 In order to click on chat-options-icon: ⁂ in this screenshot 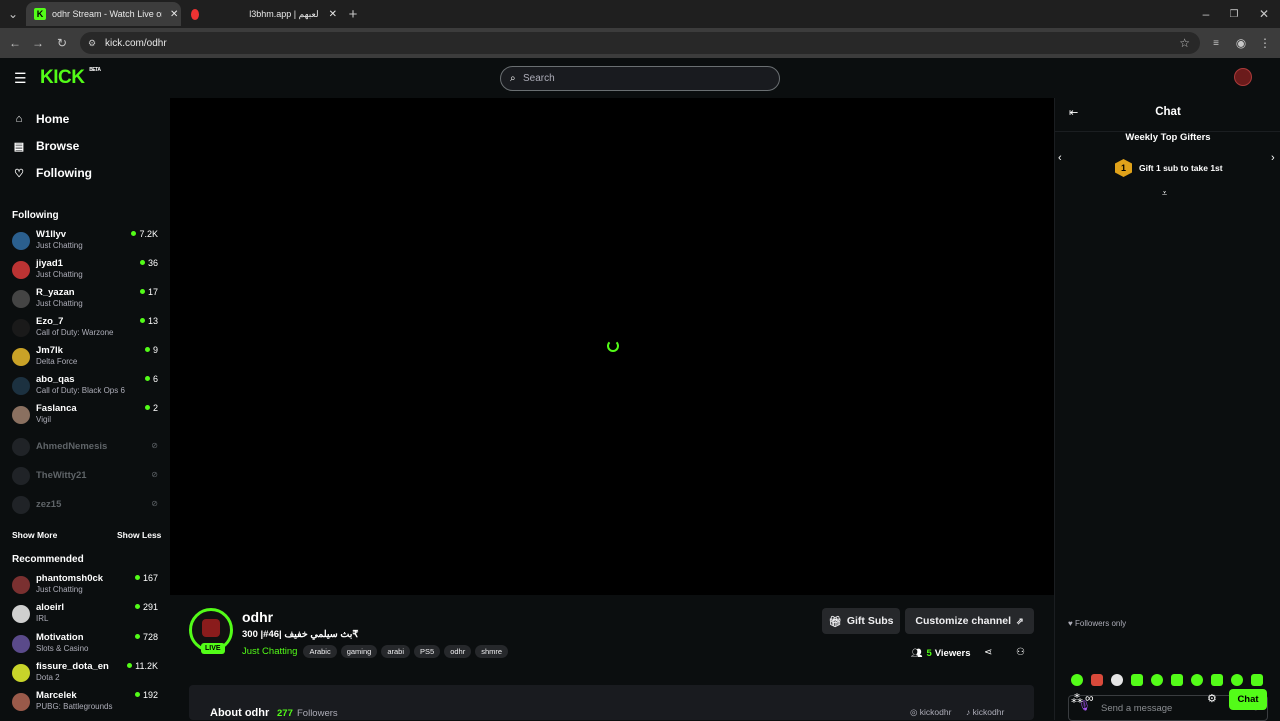, I will do `click(1077, 699)`.